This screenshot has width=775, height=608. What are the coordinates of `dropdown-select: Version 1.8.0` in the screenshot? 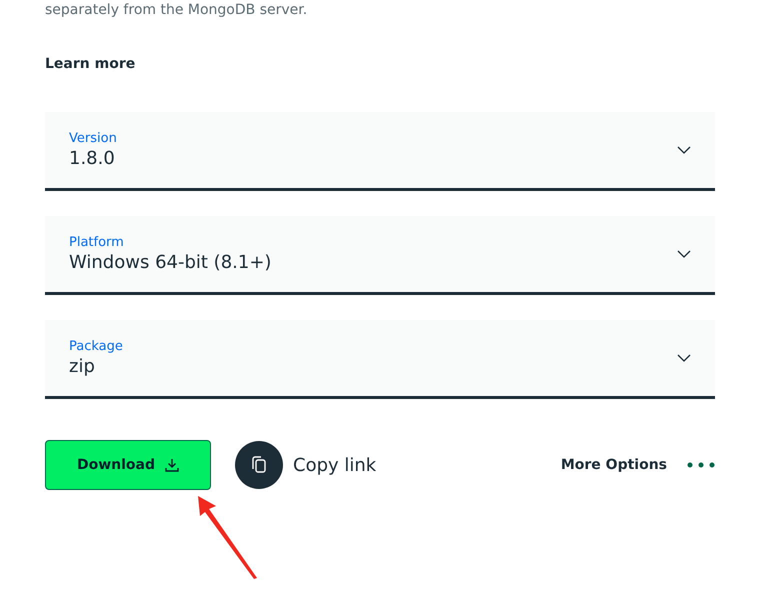 It's located at (380, 151).